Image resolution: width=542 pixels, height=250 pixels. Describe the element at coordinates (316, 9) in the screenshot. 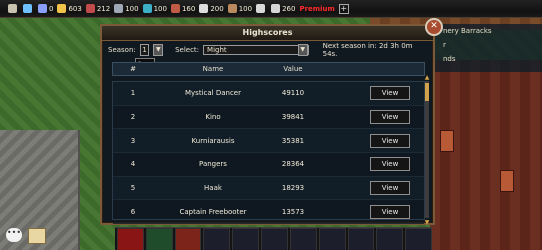

I see `premium-link: Premium` at that location.